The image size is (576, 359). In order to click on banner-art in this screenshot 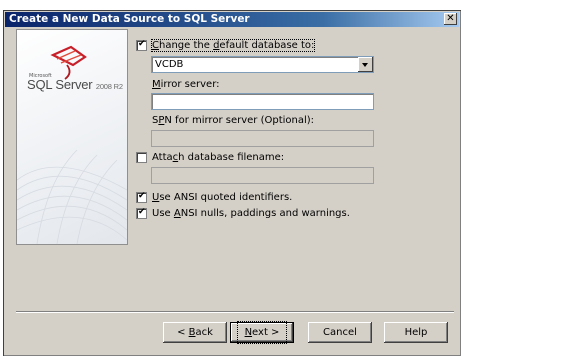, I will do `click(72, 144)`.